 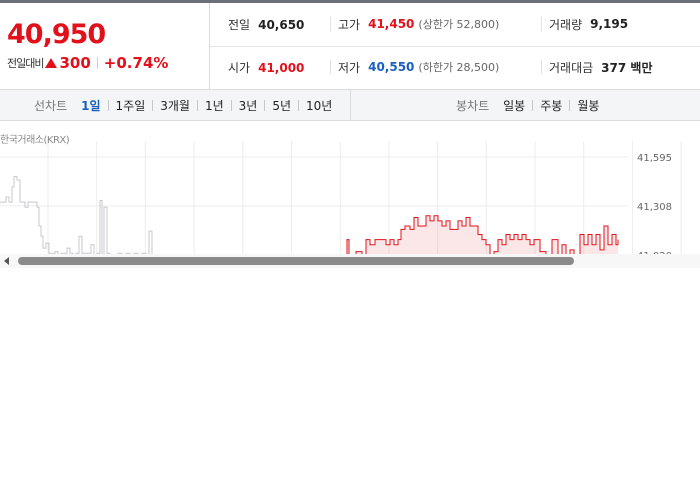 I want to click on price-box: 40,950 전일대비 300 +0.74%, so click(x=105, y=46).